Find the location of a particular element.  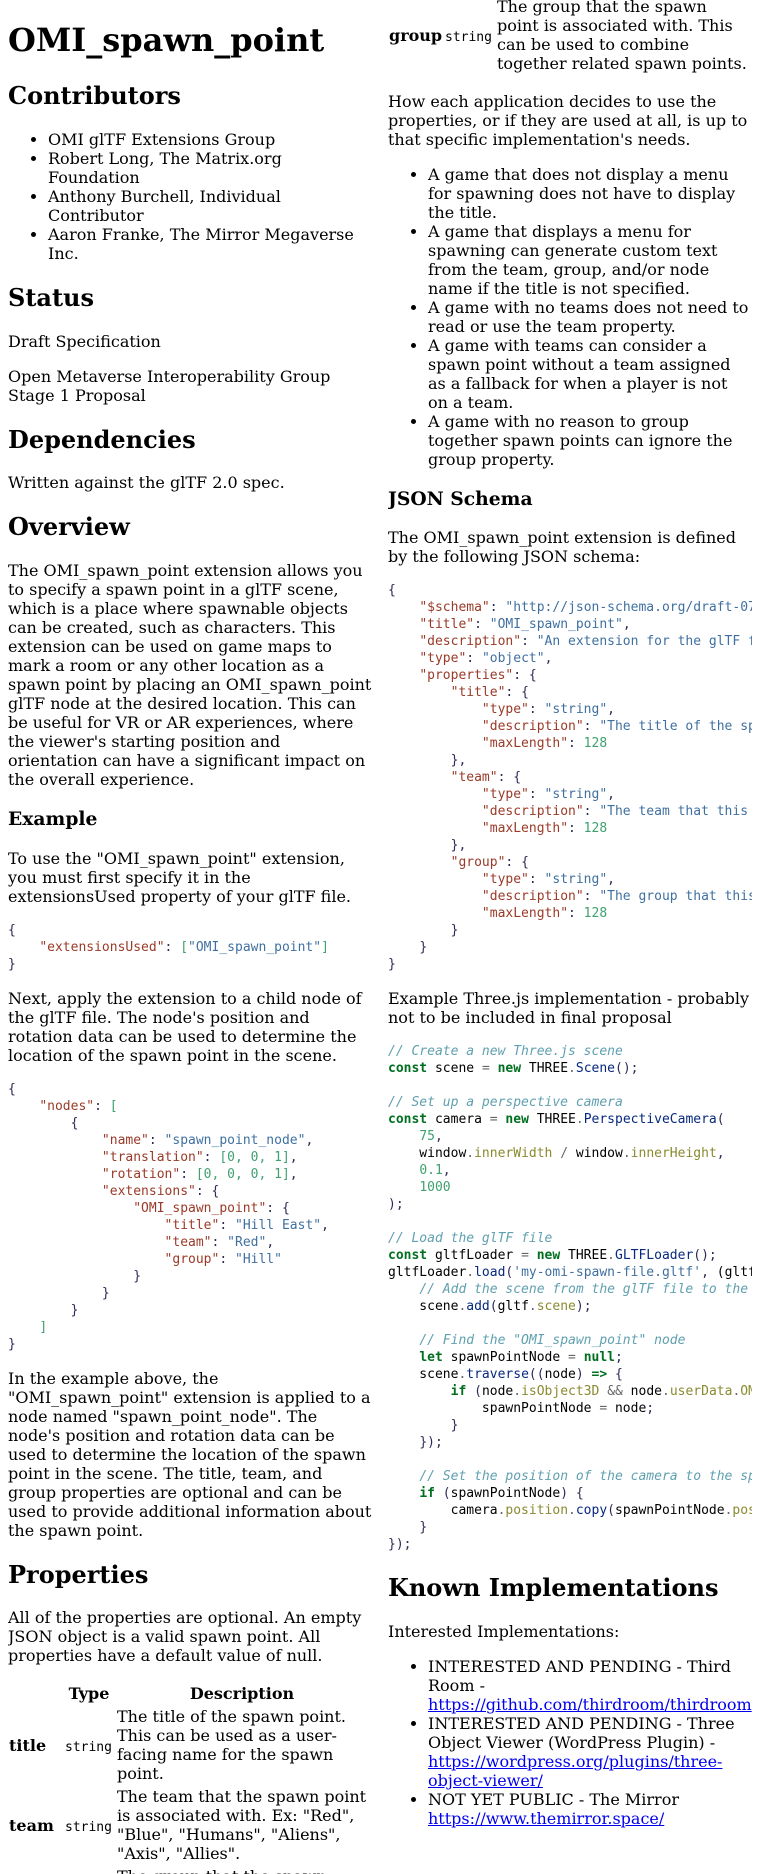

code-token: null is located at coordinates (599, 1358).